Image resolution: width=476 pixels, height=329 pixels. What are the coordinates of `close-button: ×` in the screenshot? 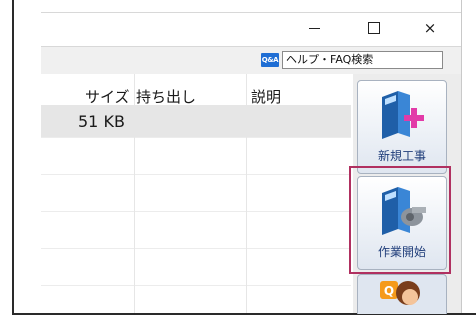 It's located at (430, 28).